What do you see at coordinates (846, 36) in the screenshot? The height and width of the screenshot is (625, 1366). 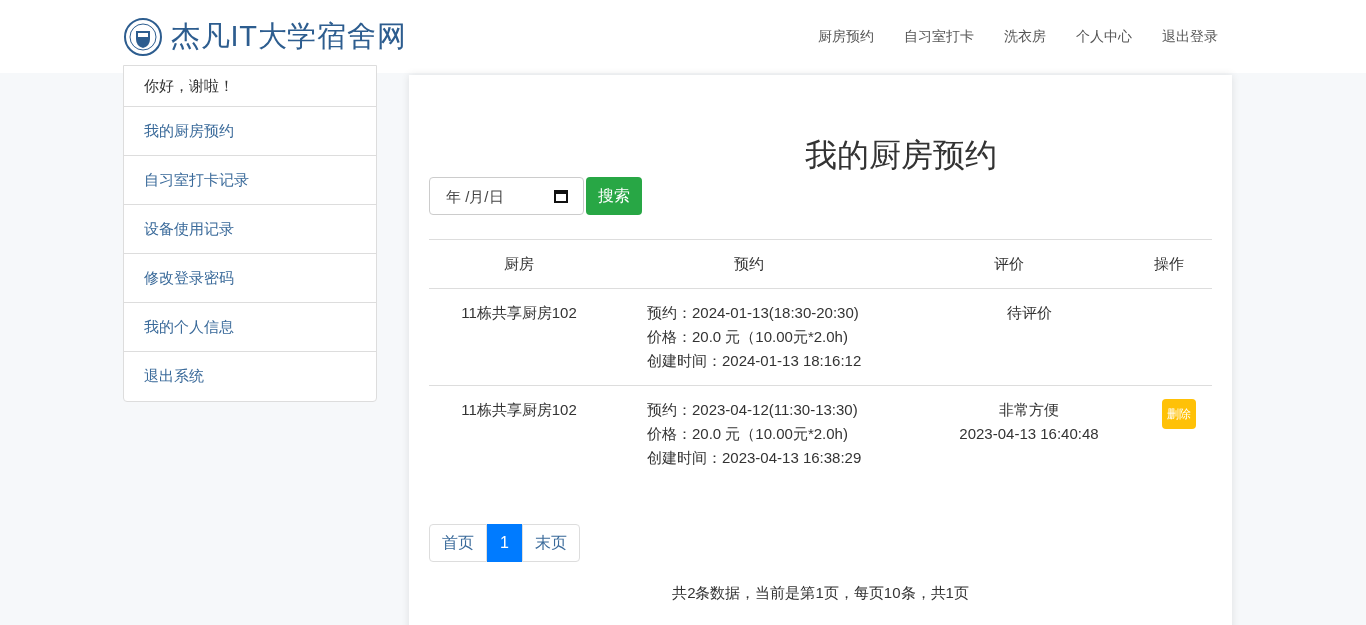 I see `nav-link: 厨房预约` at bounding box center [846, 36].